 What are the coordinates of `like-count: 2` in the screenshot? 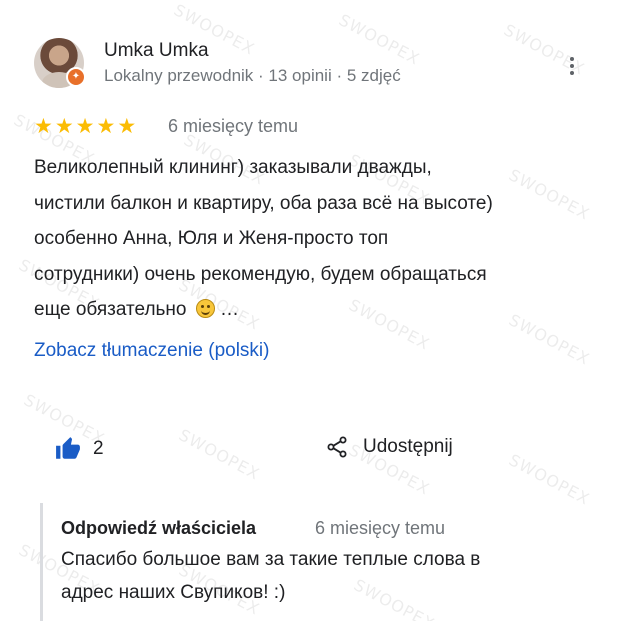 It's located at (98, 448).